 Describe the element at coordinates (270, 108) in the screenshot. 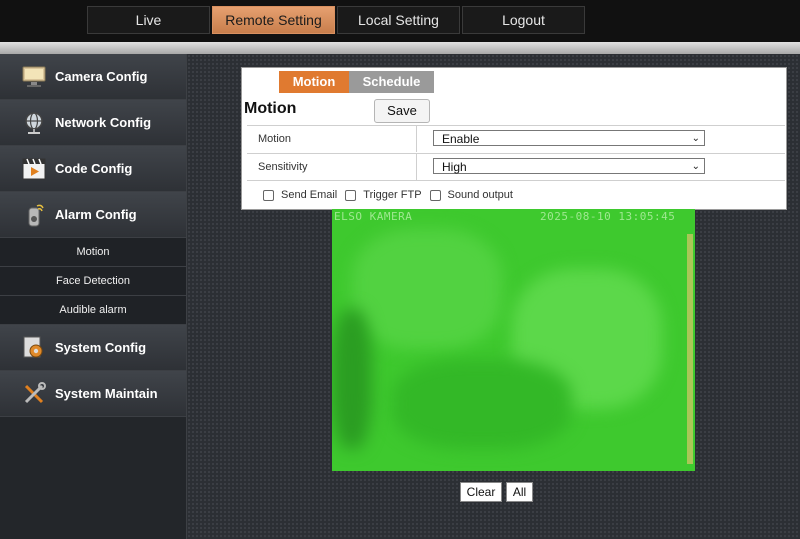

I see `panel-title: Motion` at that location.